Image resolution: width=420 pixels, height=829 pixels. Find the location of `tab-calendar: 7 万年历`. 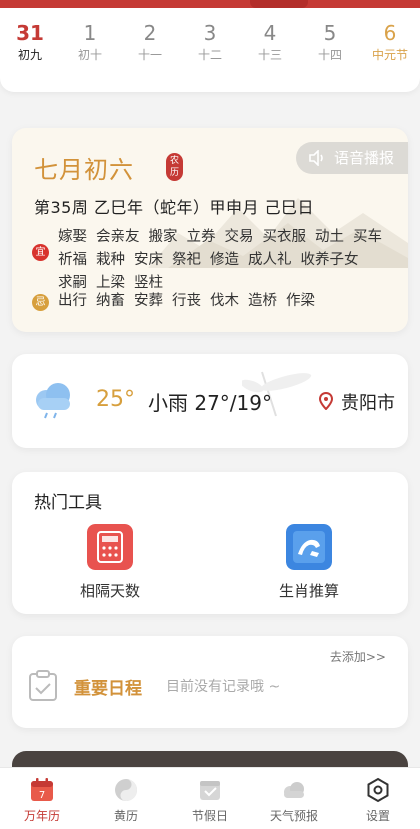

tab-calendar: 7 万年历 is located at coordinates (42, 798).